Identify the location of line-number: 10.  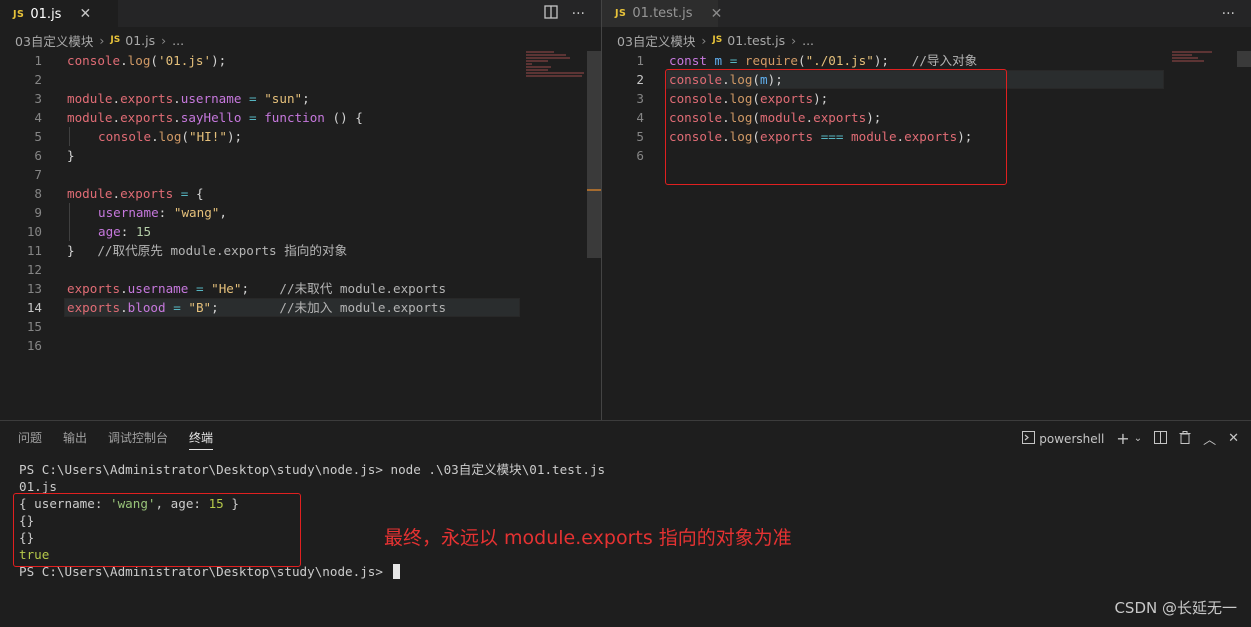
(34, 231).